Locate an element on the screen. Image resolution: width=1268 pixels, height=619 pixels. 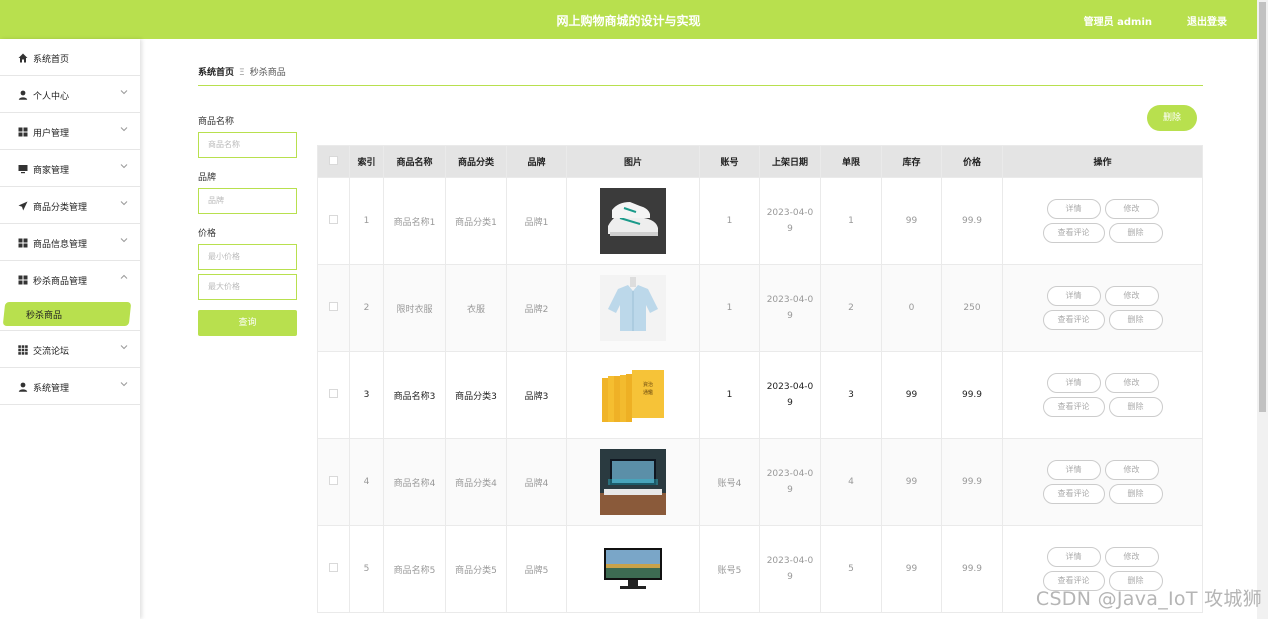
actions-cell: 详情 修改查看评论 删除 is located at coordinates (1102, 308).